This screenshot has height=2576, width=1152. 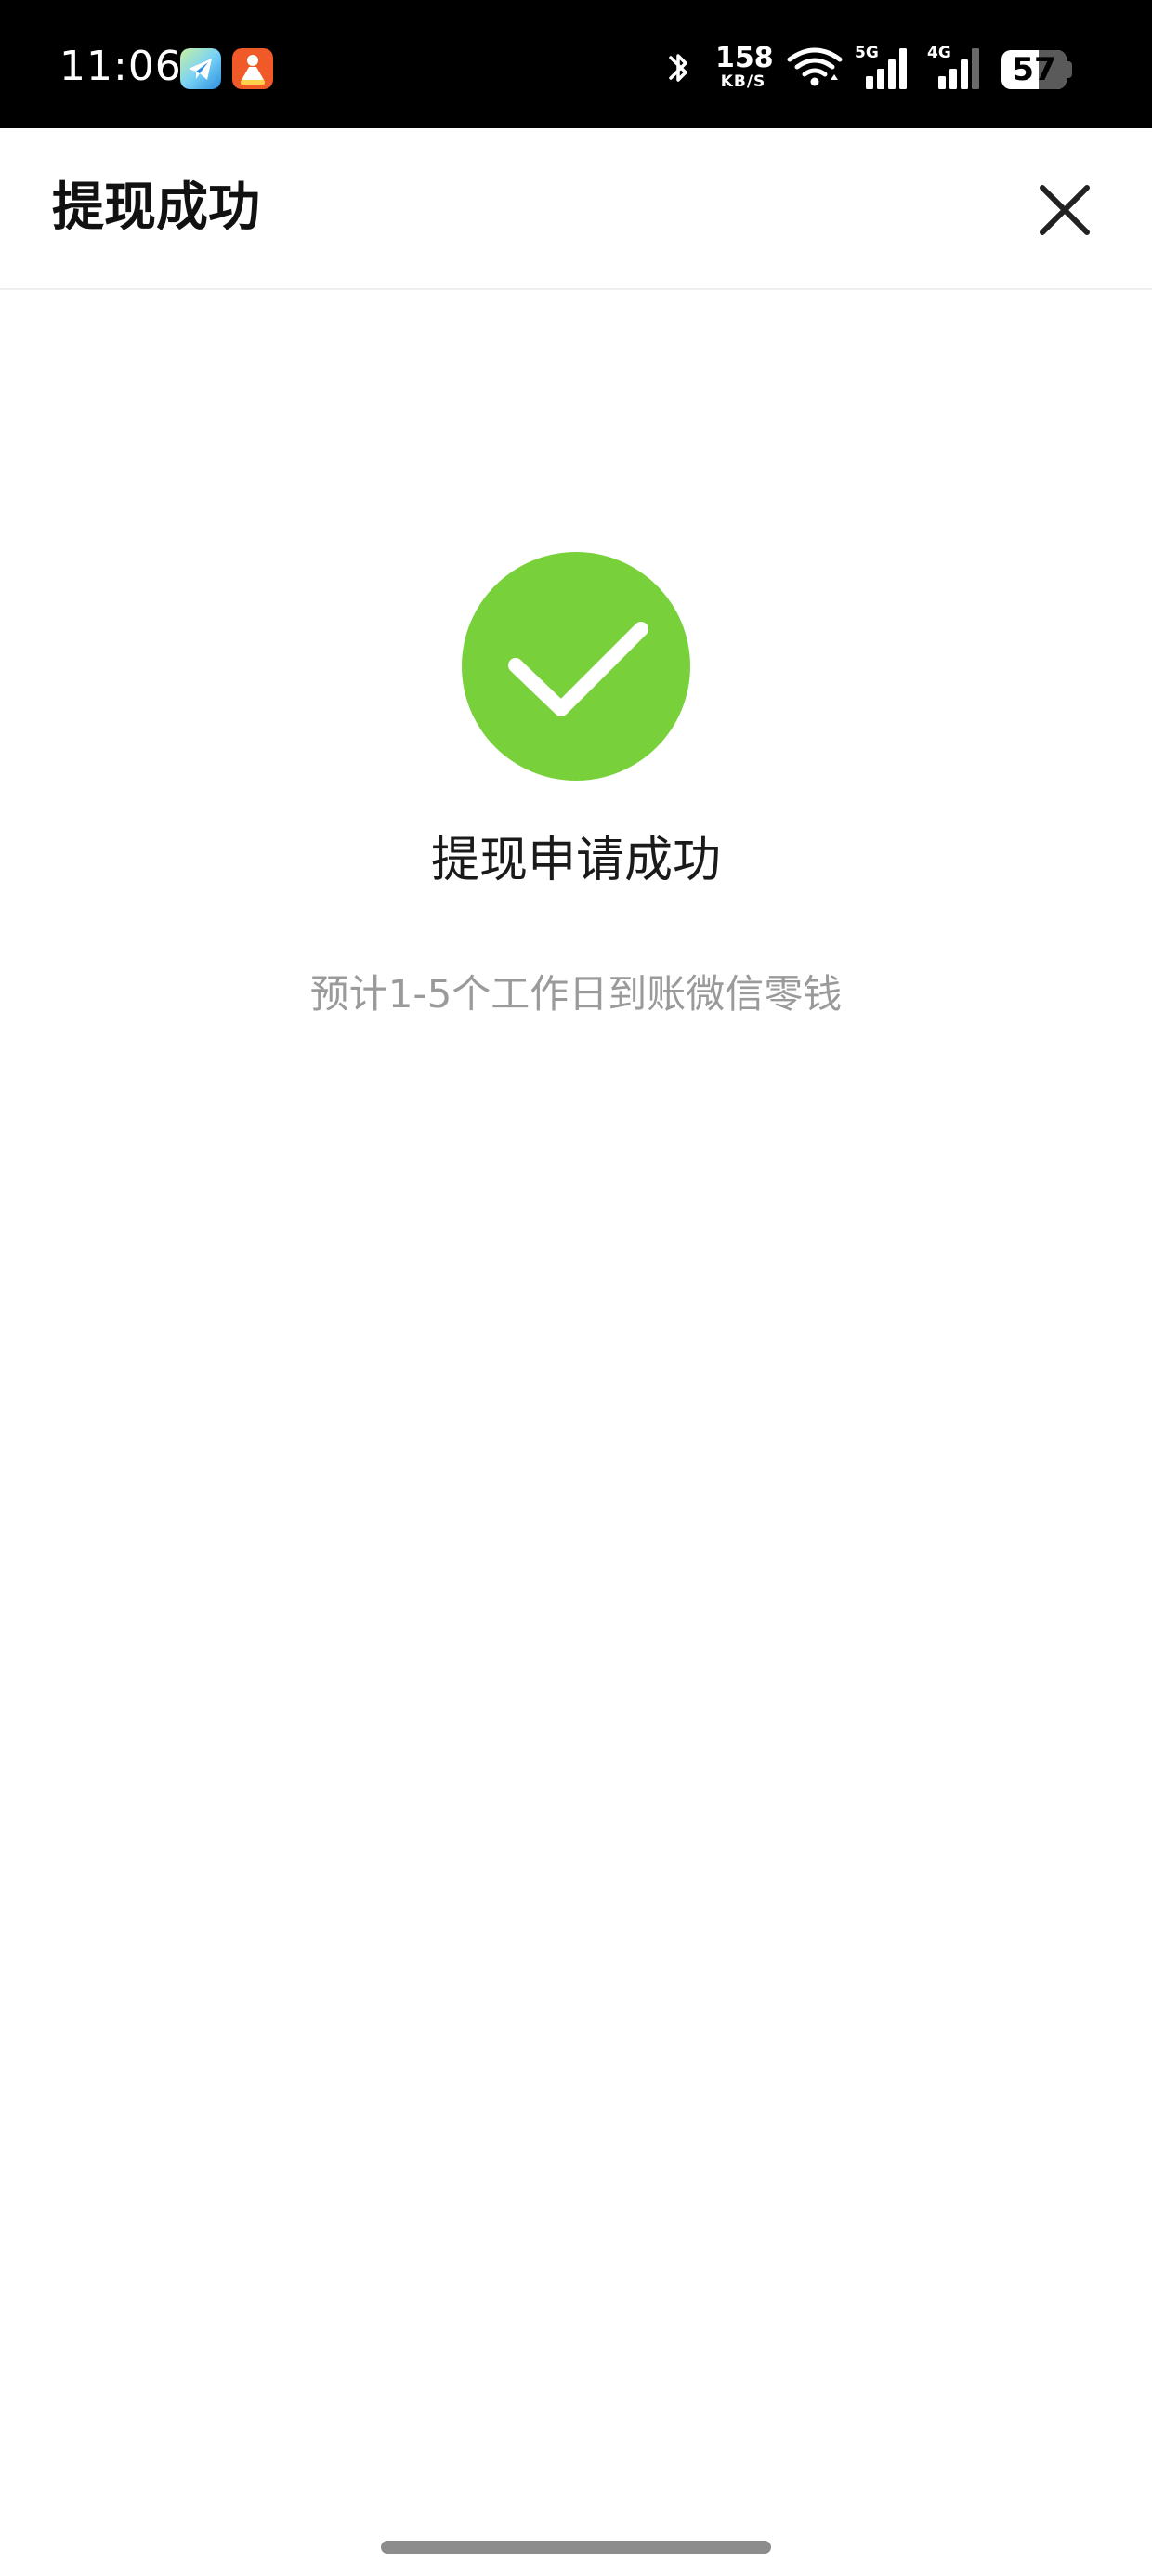 What do you see at coordinates (957, 68) in the screenshot?
I see `signal-4g-icon: 4G` at bounding box center [957, 68].